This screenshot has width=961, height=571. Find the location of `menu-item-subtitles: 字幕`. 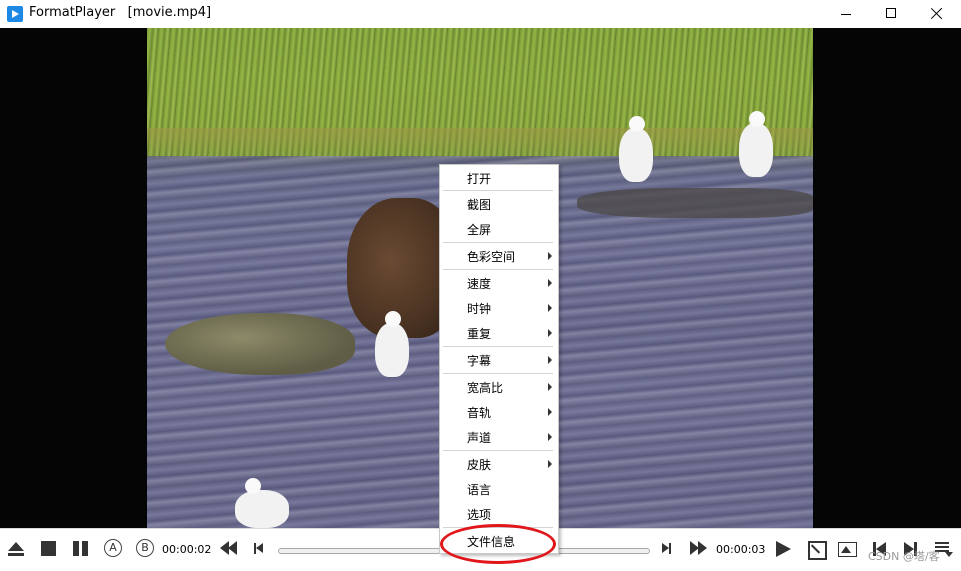

menu-item-subtitles: 字幕 is located at coordinates (499, 360).